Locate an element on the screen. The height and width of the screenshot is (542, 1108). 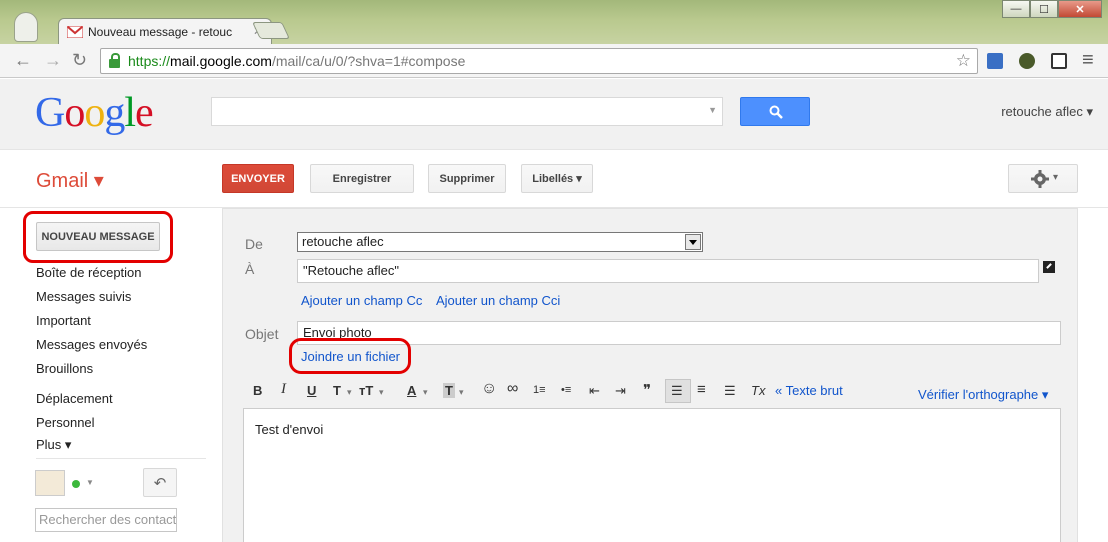
lock-icon is located at coordinates (114, 60).